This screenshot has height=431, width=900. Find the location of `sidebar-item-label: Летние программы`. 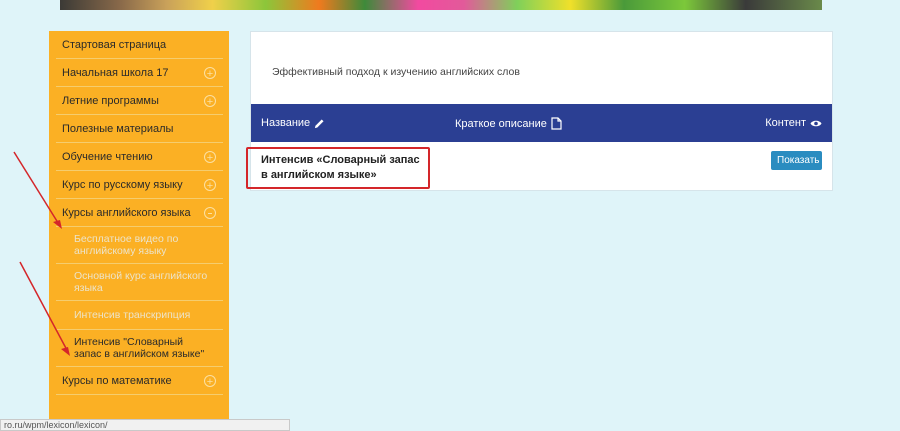

sidebar-item-label: Летние программы is located at coordinates (110, 100).